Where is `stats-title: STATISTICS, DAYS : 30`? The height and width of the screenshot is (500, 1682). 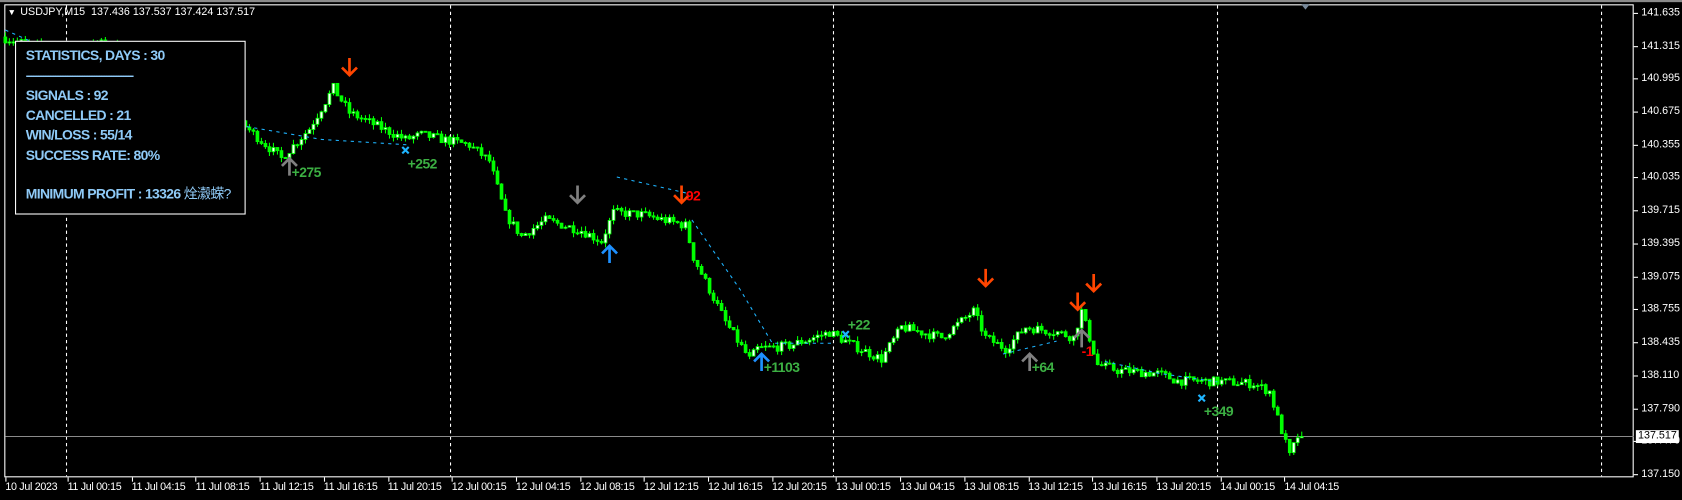 stats-title: STATISTICS, DAYS : 30 is located at coordinates (95, 55).